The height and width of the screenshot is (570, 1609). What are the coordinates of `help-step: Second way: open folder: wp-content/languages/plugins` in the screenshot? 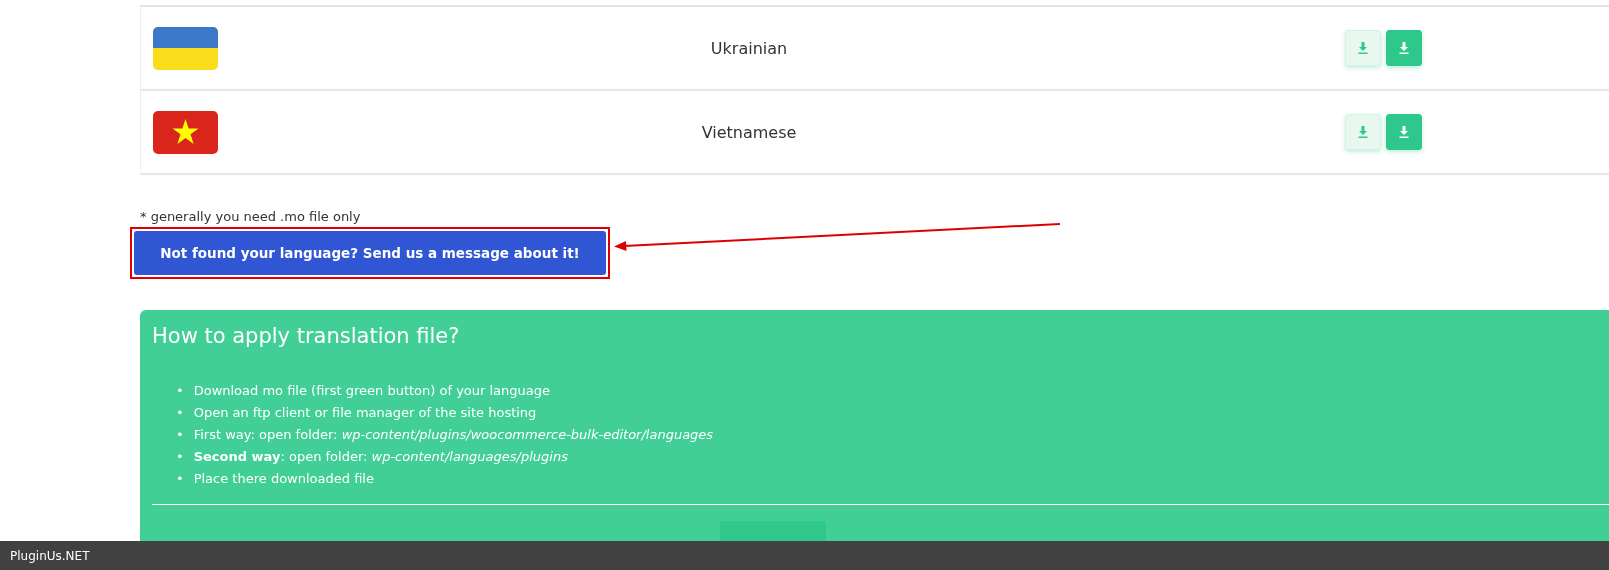 It's located at (380, 457).